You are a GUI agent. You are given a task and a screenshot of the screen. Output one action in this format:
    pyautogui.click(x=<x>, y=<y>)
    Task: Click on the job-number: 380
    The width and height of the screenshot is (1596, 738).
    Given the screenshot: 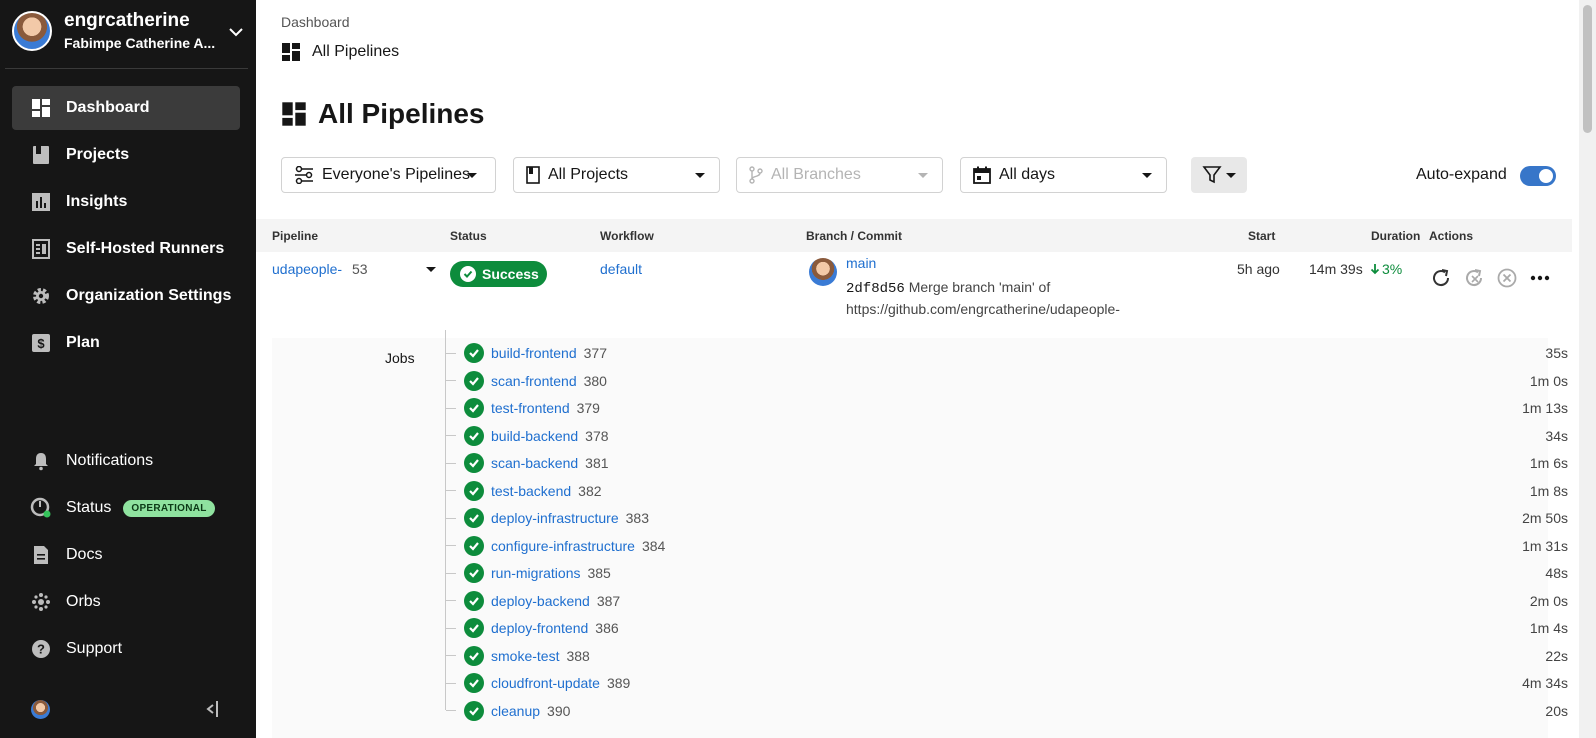 What is the action you would take?
    pyautogui.click(x=595, y=380)
    